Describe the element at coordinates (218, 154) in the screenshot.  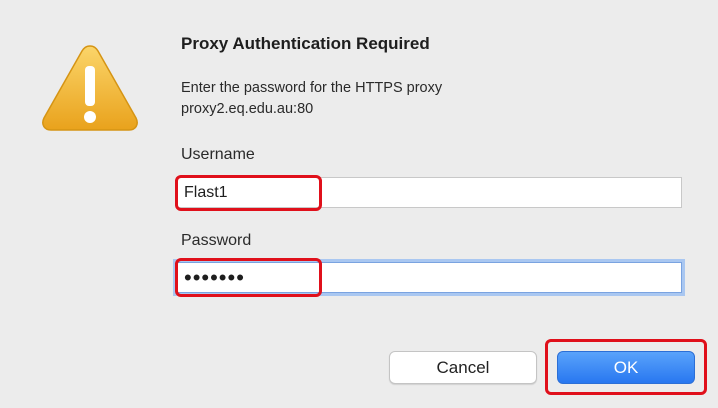
I see `username-label: Username` at that location.